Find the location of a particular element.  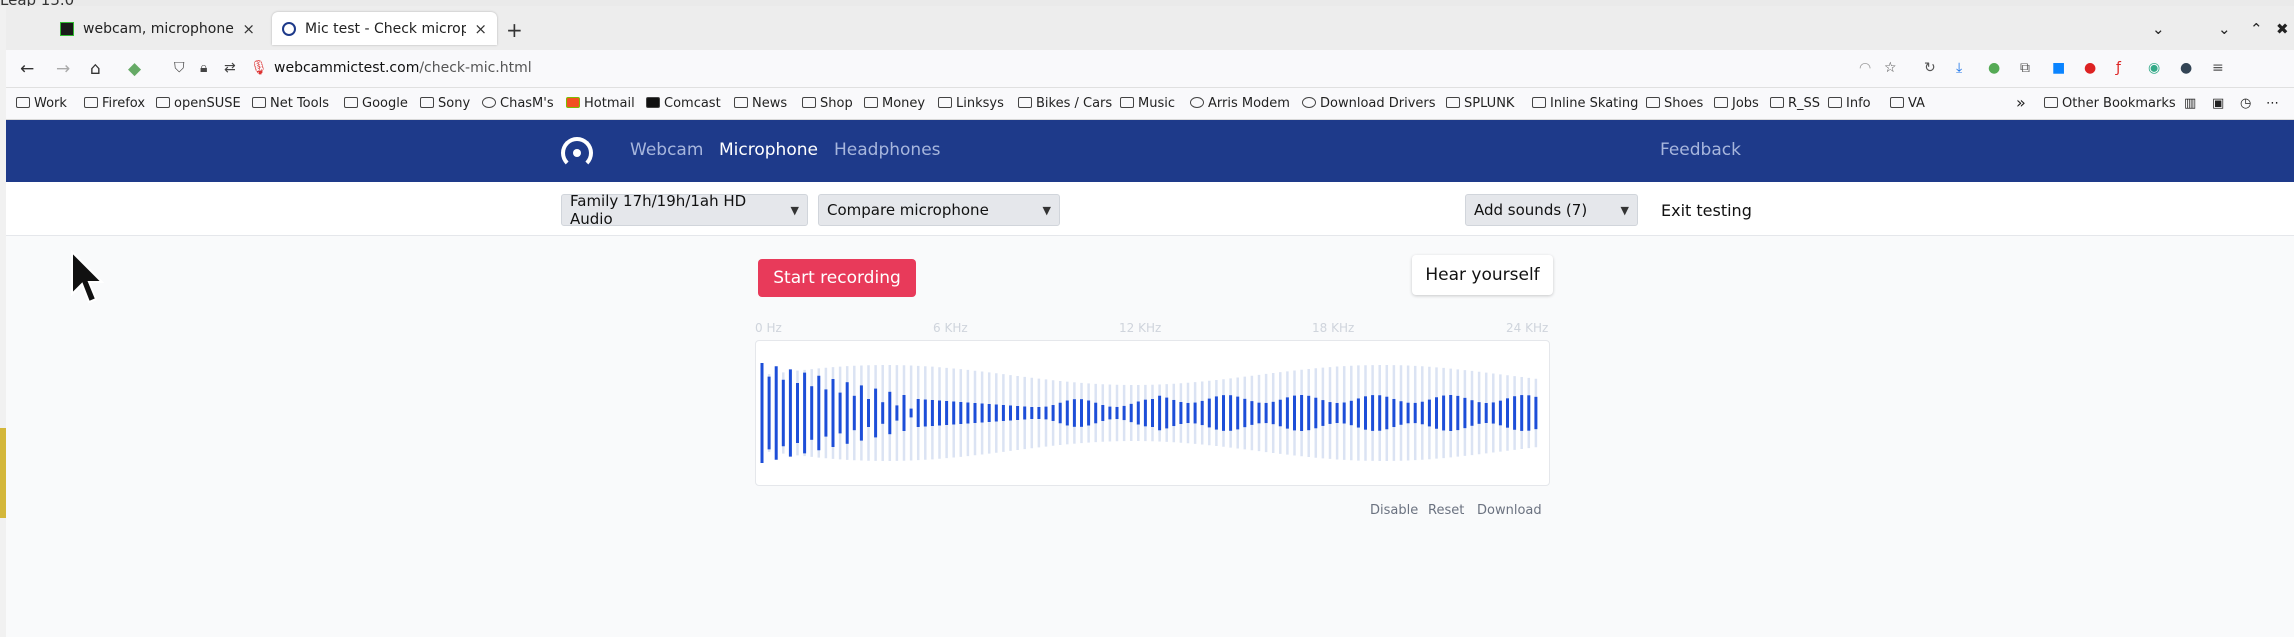

freq-label: 12 KHz is located at coordinates (1140, 328).